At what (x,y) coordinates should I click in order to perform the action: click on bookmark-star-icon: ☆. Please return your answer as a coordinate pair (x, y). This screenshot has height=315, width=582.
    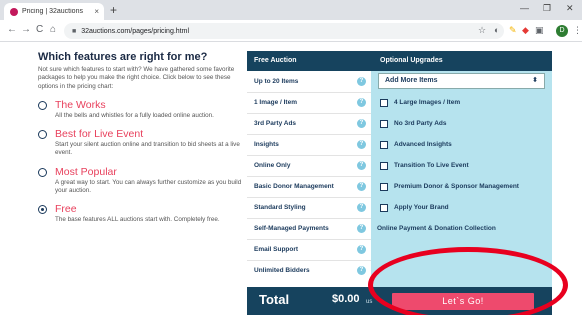
    Looking at the image, I should click on (482, 30).